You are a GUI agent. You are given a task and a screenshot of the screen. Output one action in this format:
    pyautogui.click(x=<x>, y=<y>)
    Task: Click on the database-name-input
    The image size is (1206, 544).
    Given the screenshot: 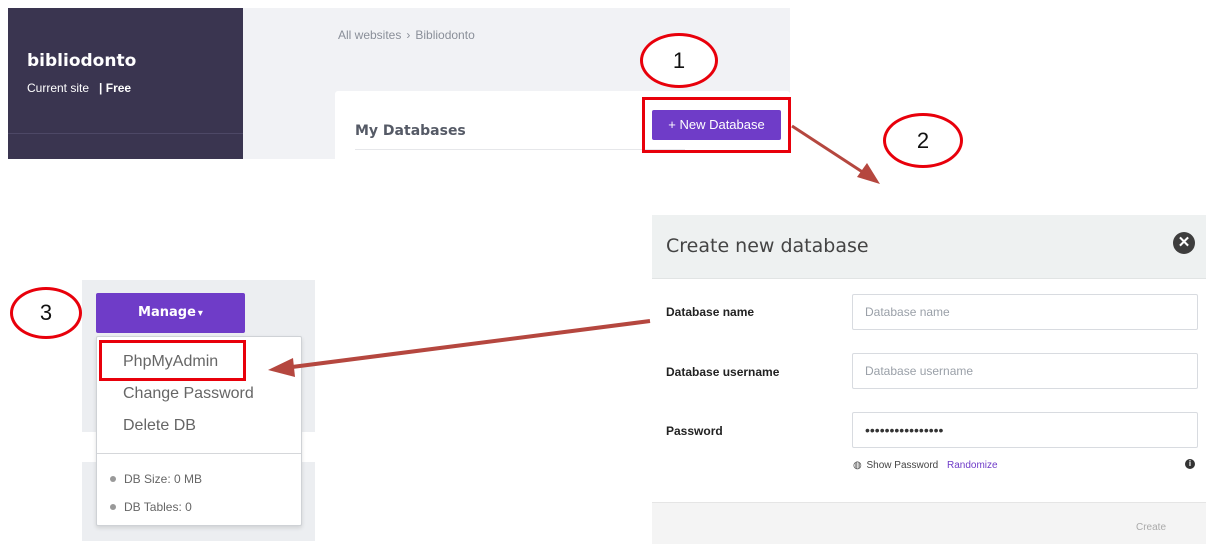 What is the action you would take?
    pyautogui.click(x=1025, y=312)
    